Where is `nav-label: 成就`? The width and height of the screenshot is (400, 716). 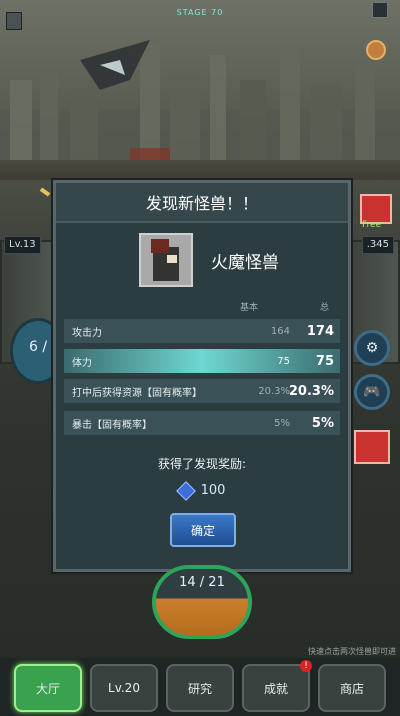 nav-label: 成就 is located at coordinates (275, 688).